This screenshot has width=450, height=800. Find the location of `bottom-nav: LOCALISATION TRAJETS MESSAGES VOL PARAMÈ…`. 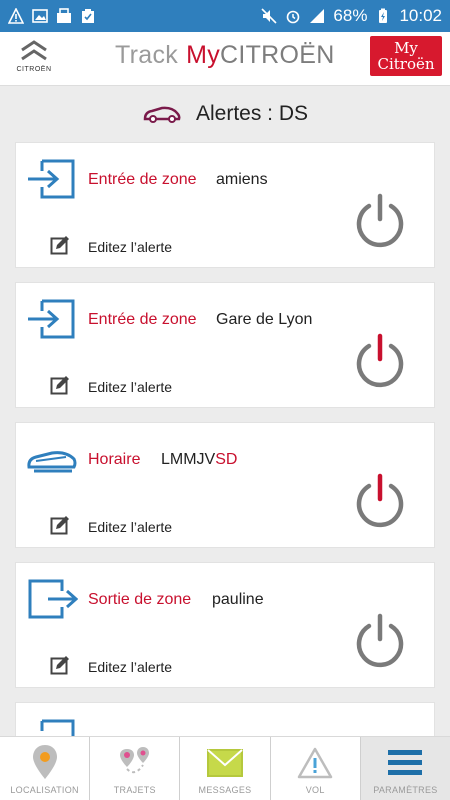

bottom-nav: LOCALISATION TRAJETS MESSAGES VOL PARAMÈ… is located at coordinates (225, 768).